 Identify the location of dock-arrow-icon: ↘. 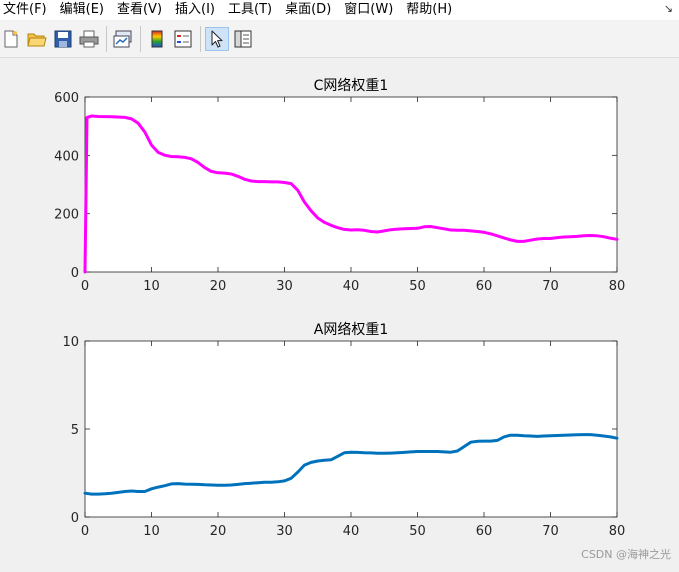
(668, 8).